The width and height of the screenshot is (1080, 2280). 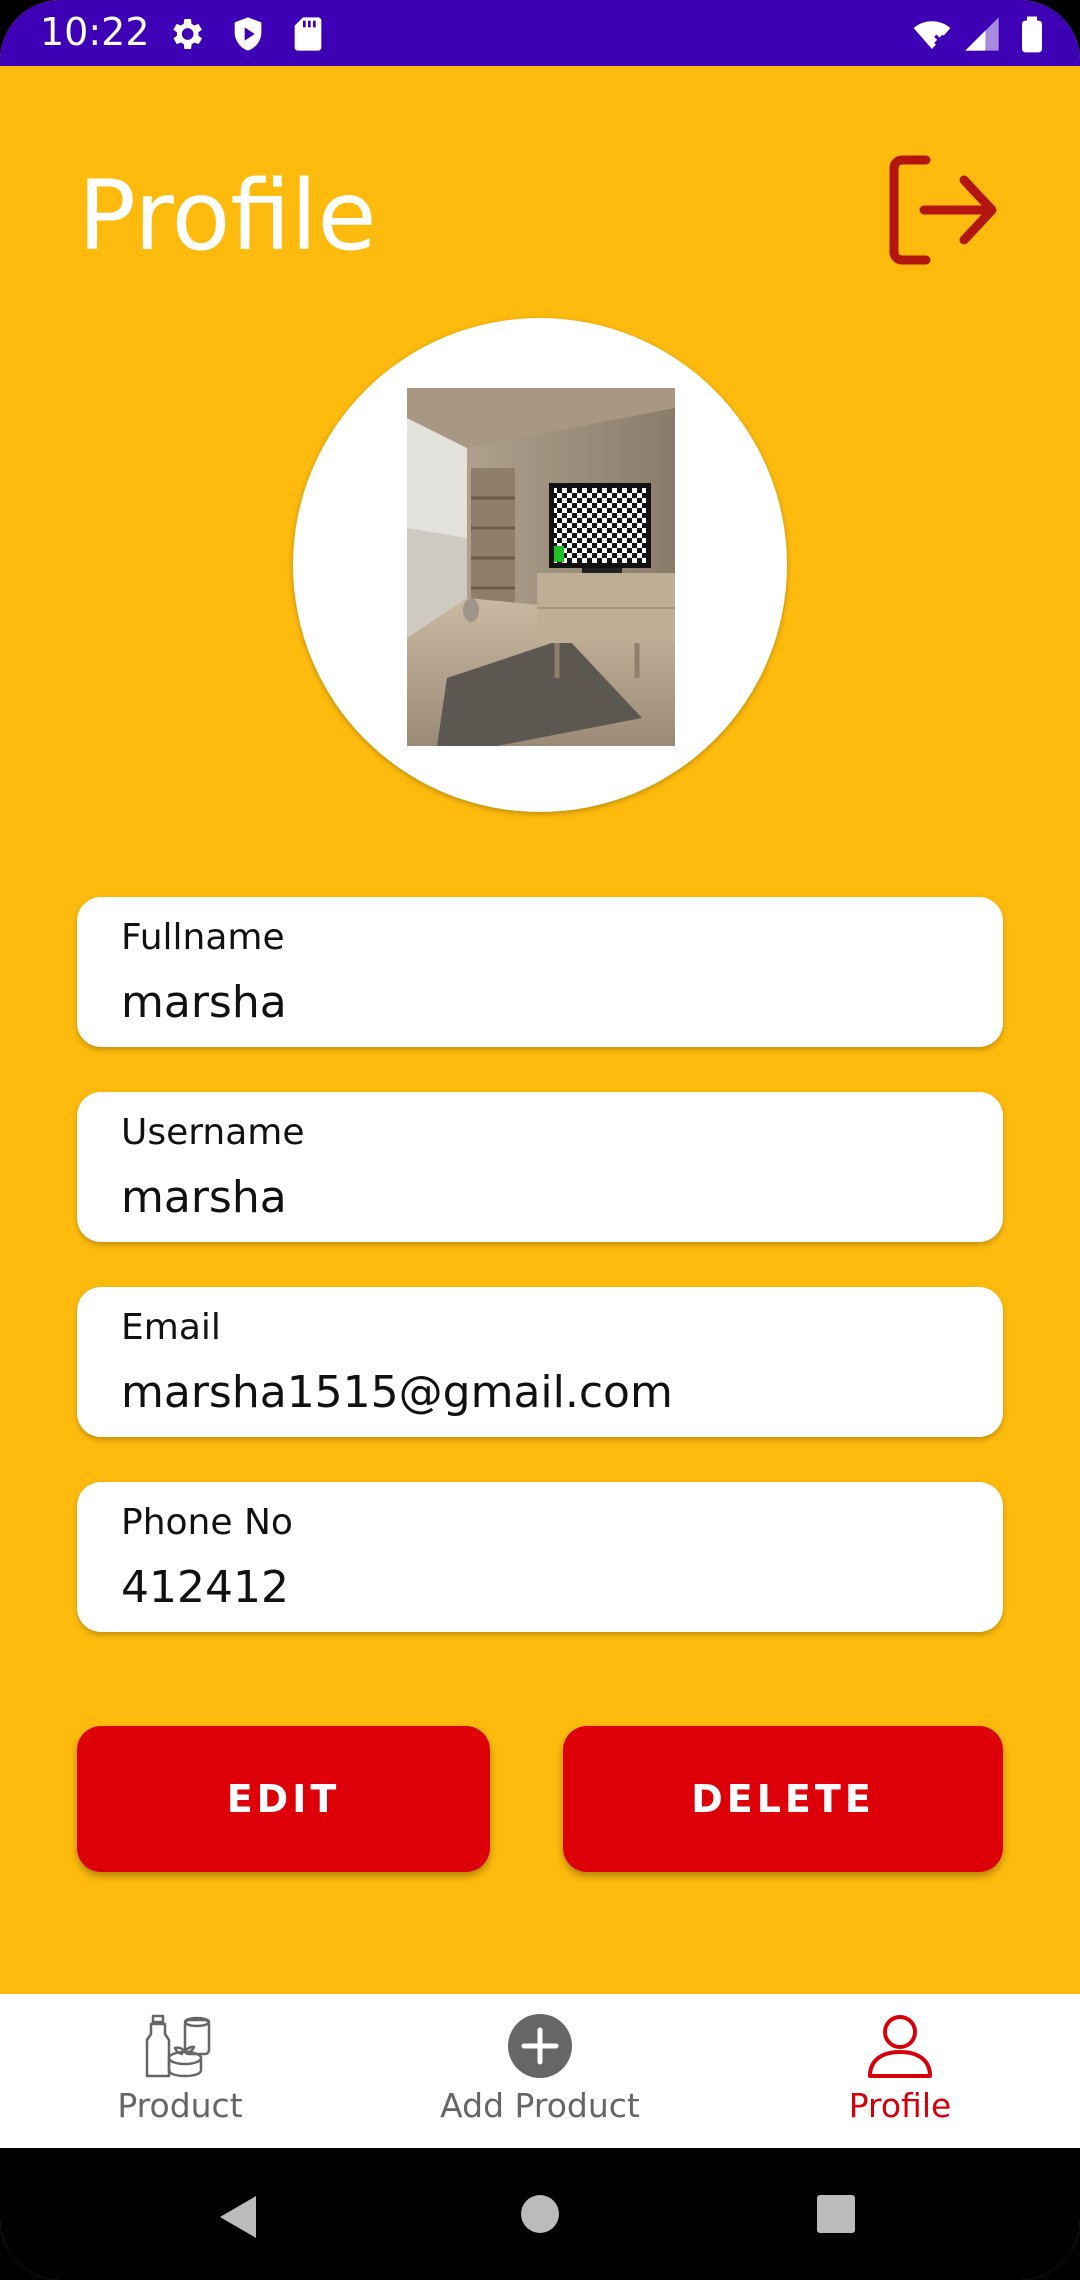 I want to click on battery-icon, so click(x=1032, y=34).